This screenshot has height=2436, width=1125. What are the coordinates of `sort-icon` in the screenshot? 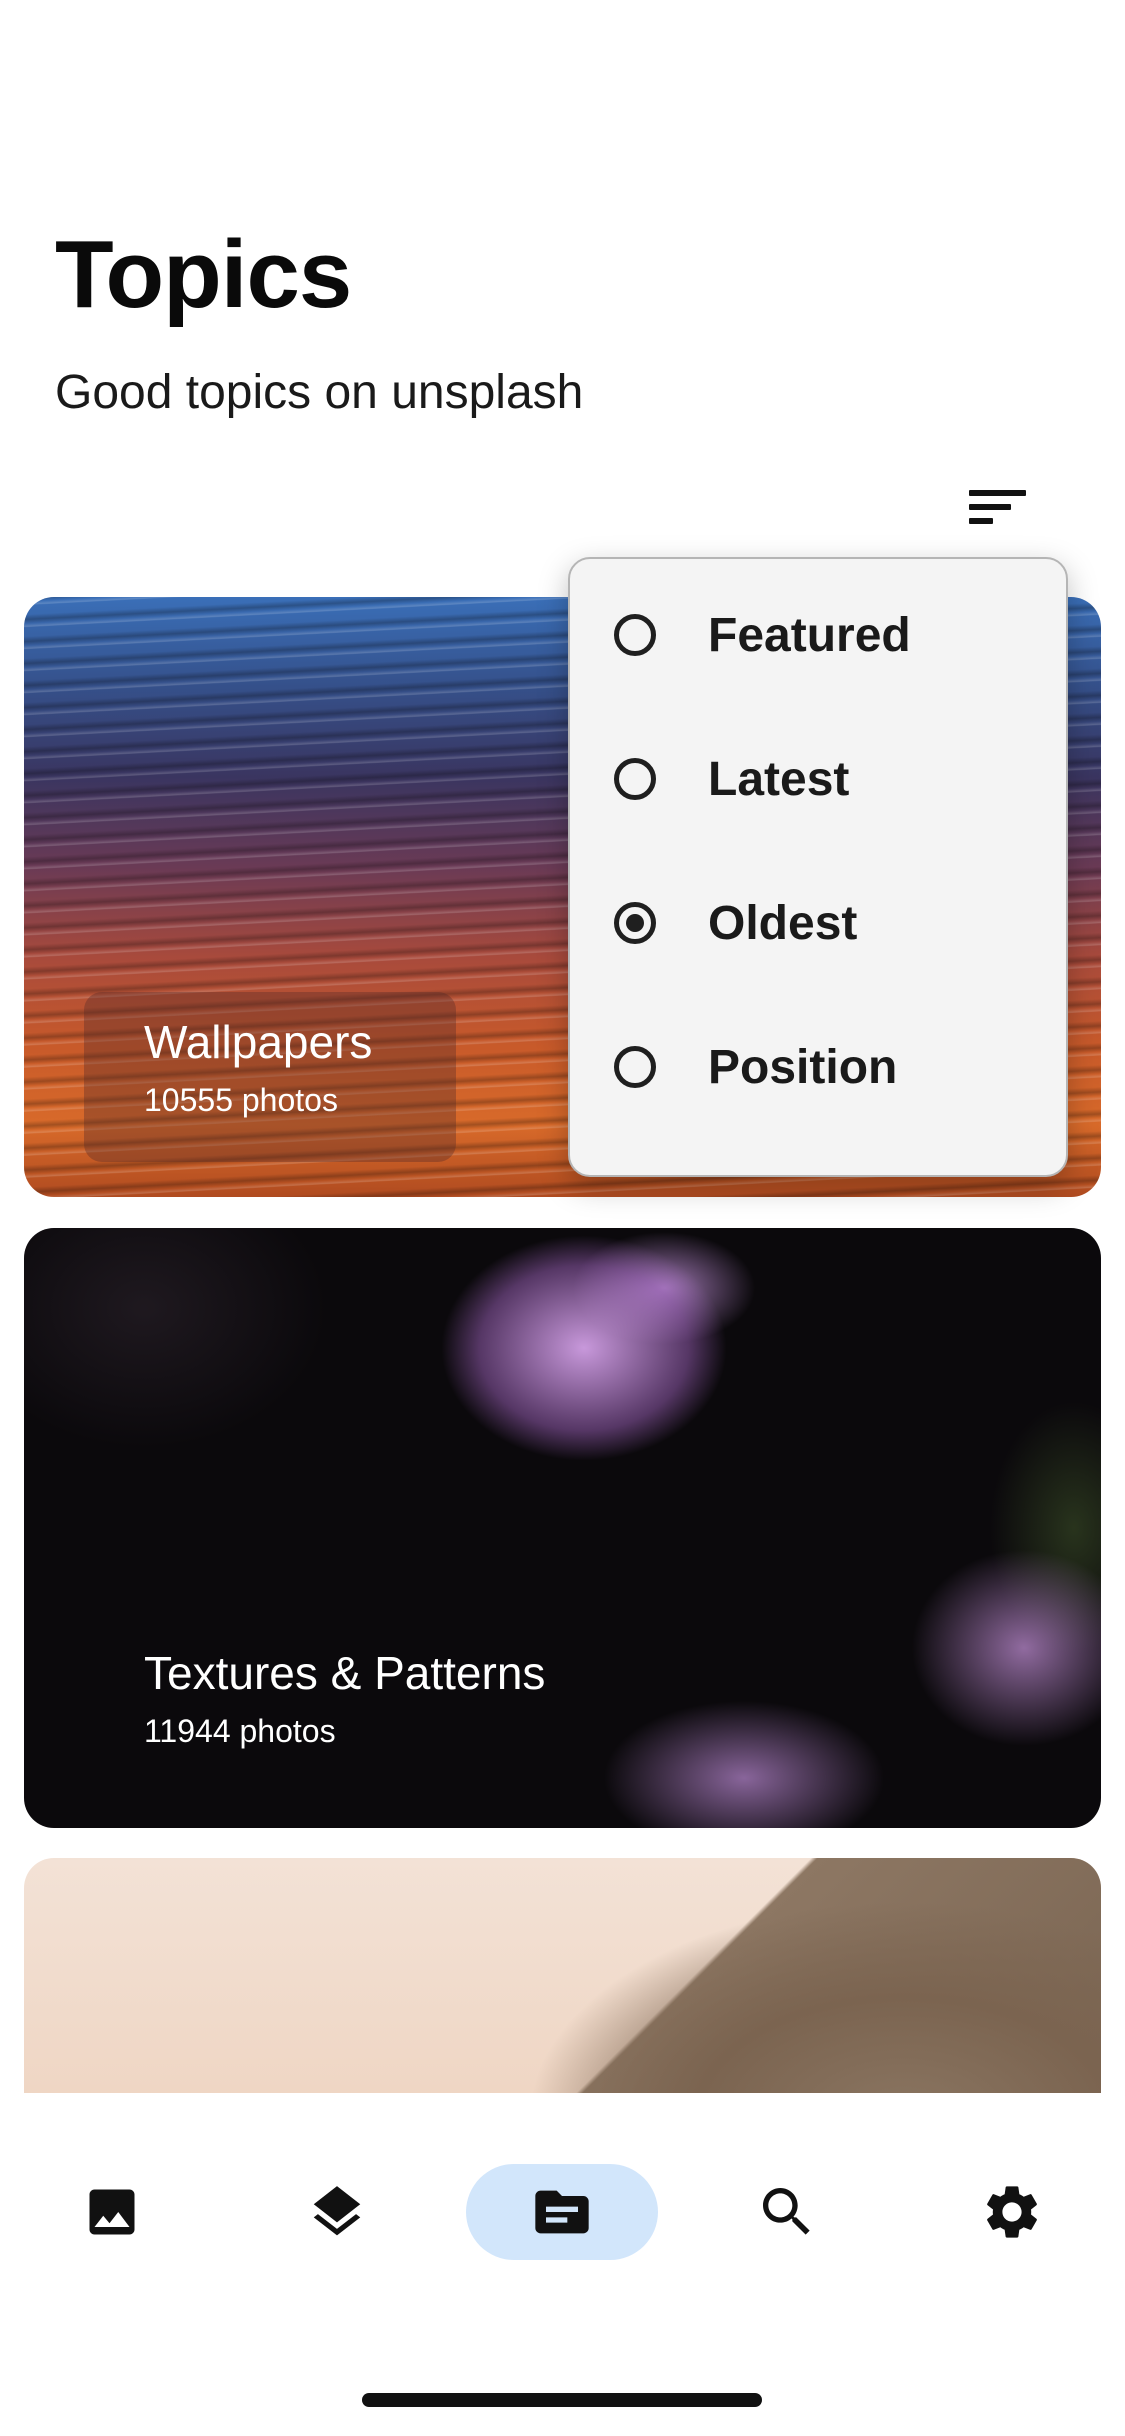 It's located at (997, 507).